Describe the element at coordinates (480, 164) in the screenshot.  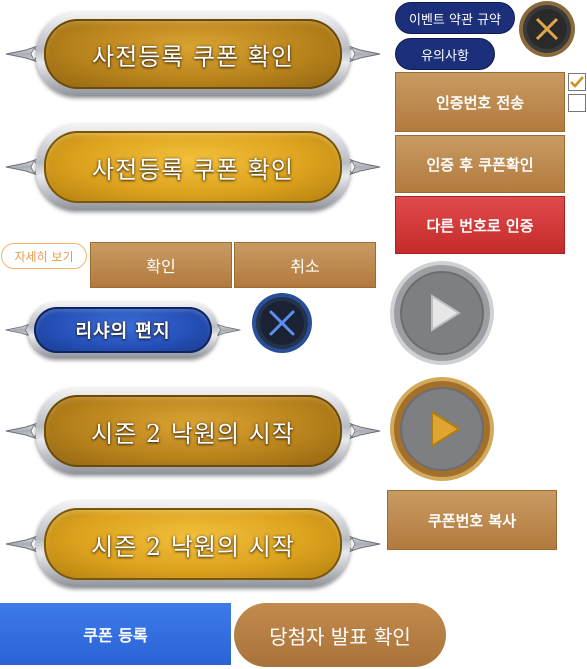
I see `confirm-coupon-after-auth-button: 인증 후 쿠폰확인` at that location.